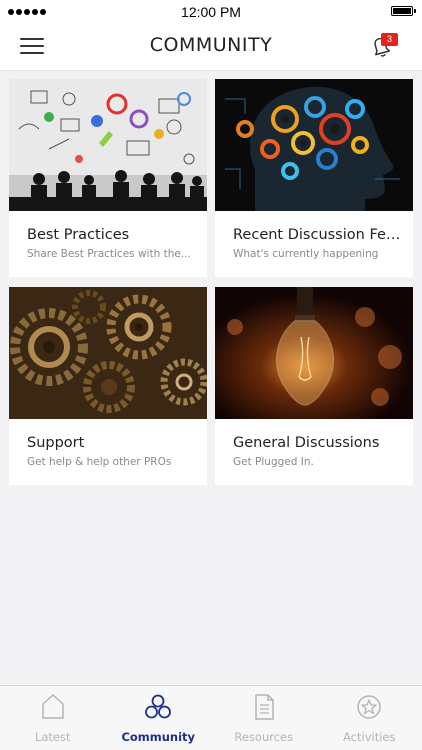 This screenshot has width=422, height=750. What do you see at coordinates (369, 707) in the screenshot?
I see `star-badge-icon` at bounding box center [369, 707].